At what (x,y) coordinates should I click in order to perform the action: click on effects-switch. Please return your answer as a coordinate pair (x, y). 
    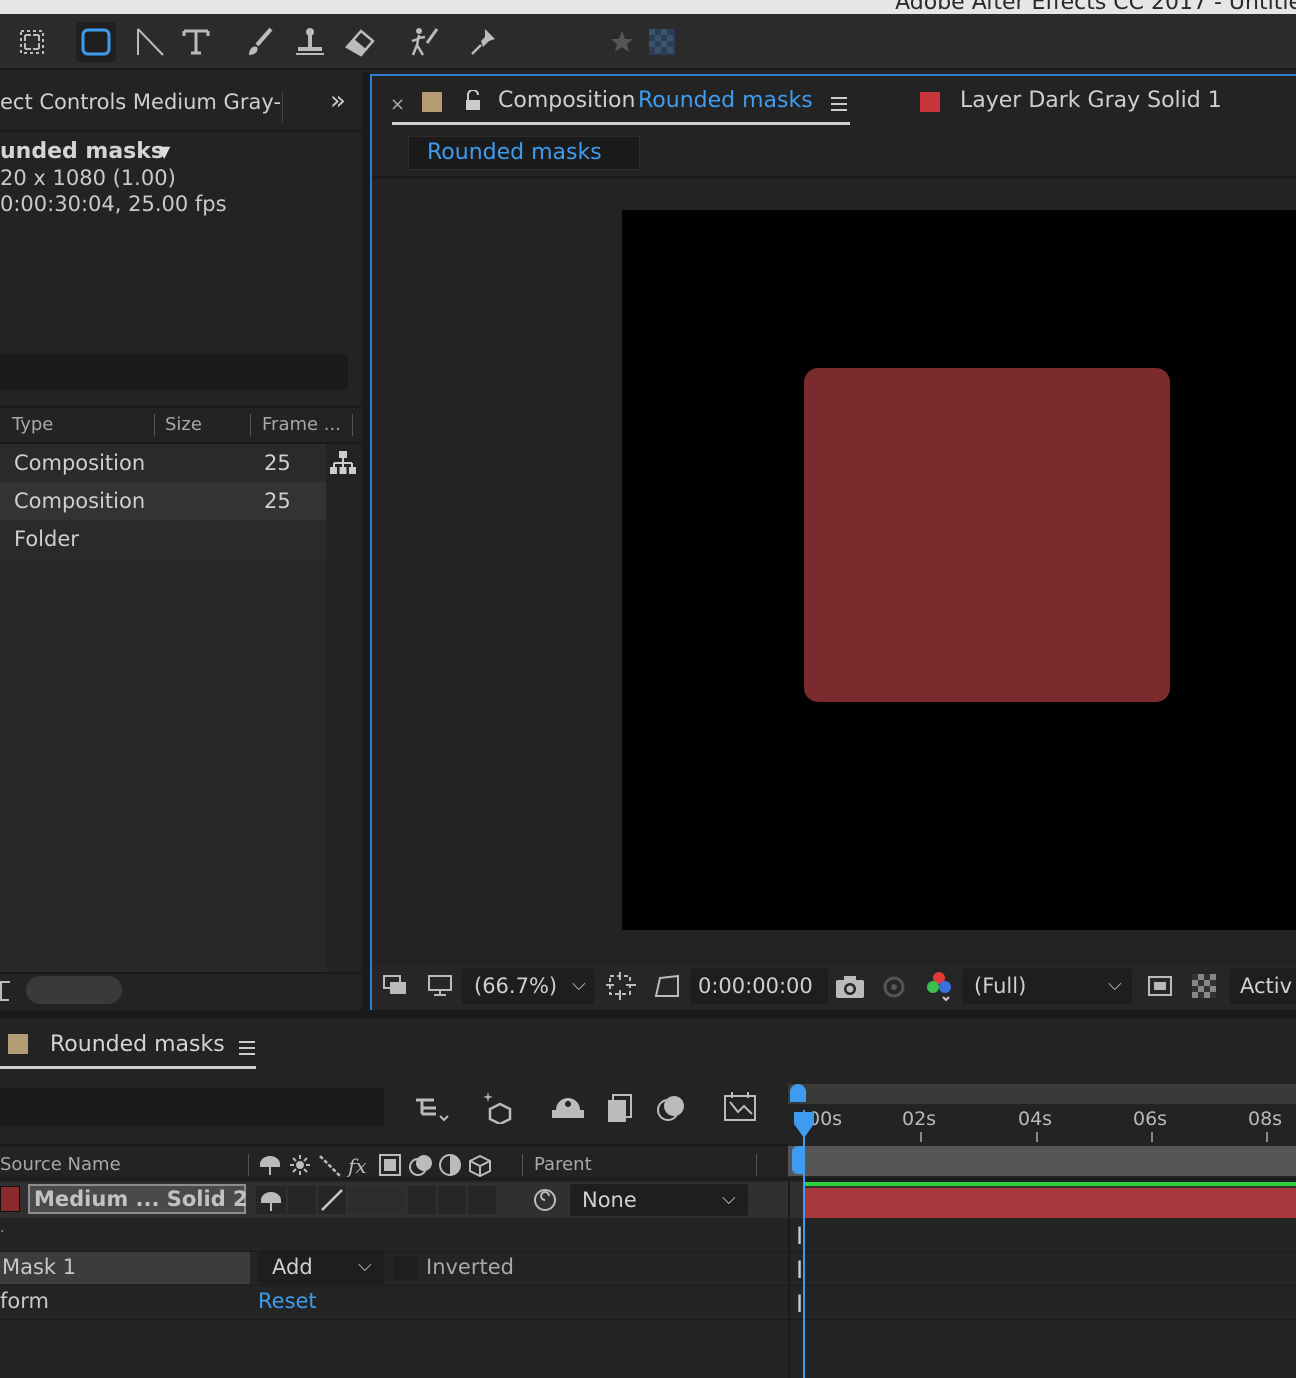
    Looking at the image, I should click on (377, 1200).